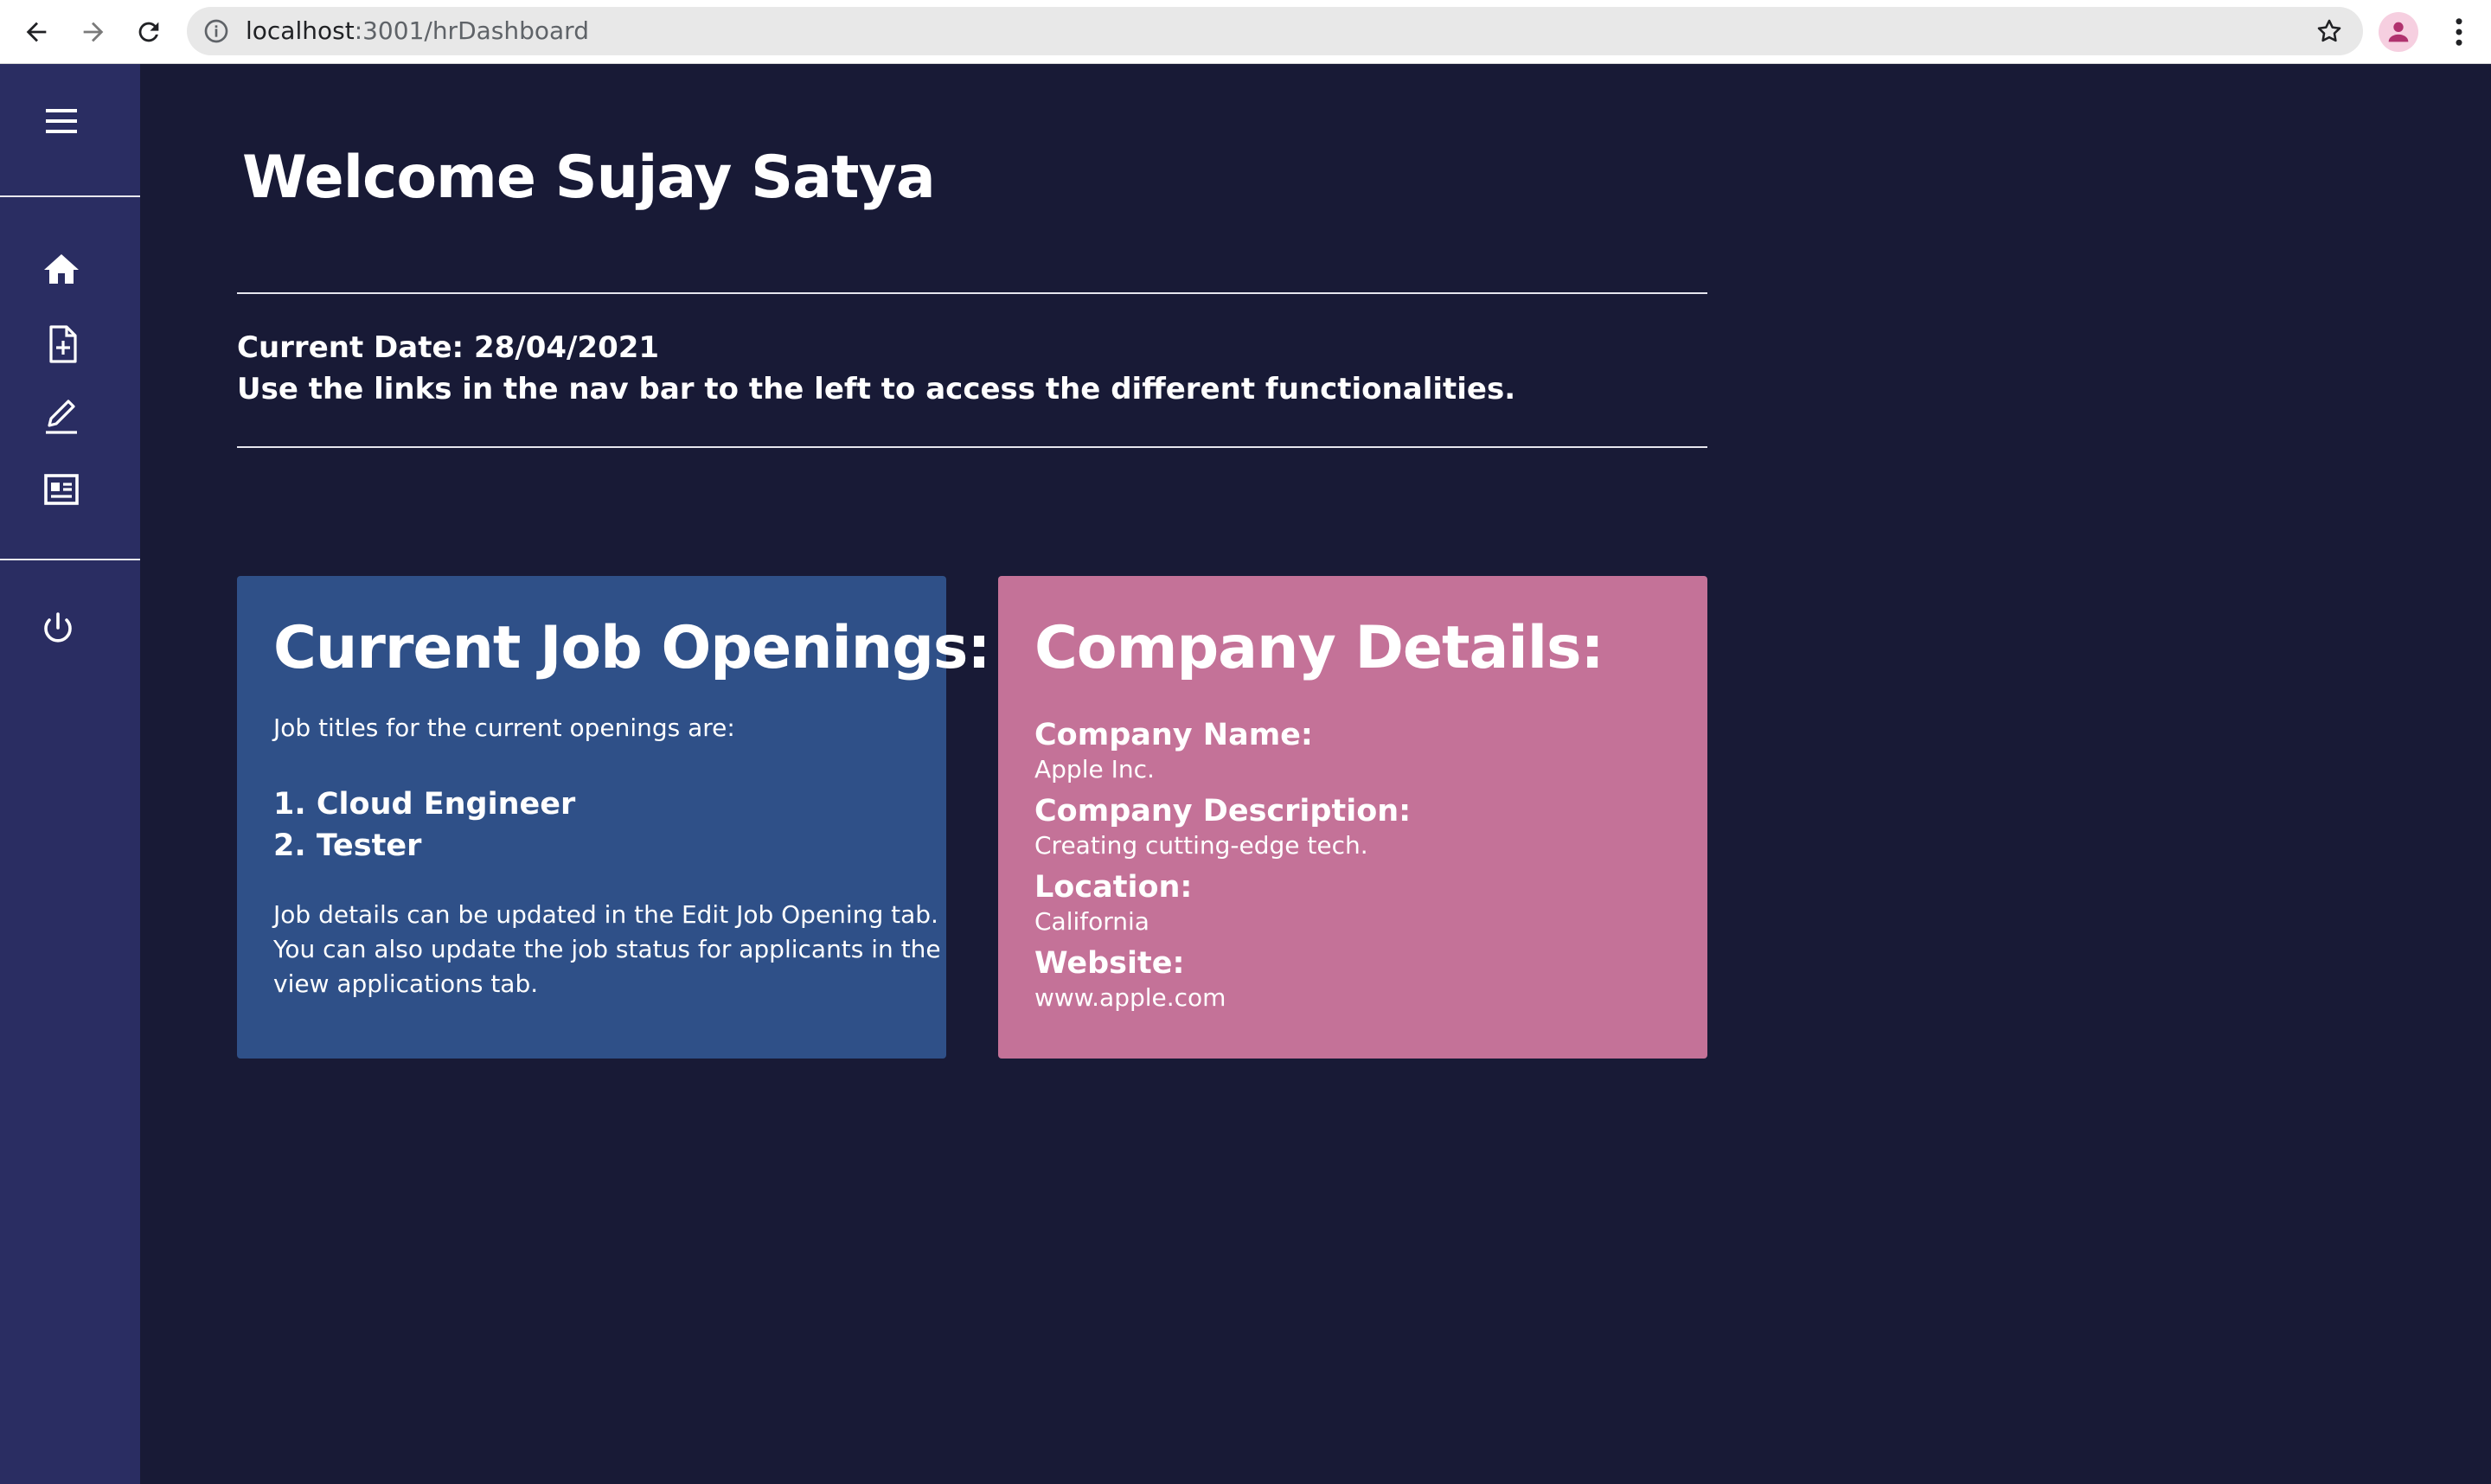  I want to click on forward-button, so click(93, 32).